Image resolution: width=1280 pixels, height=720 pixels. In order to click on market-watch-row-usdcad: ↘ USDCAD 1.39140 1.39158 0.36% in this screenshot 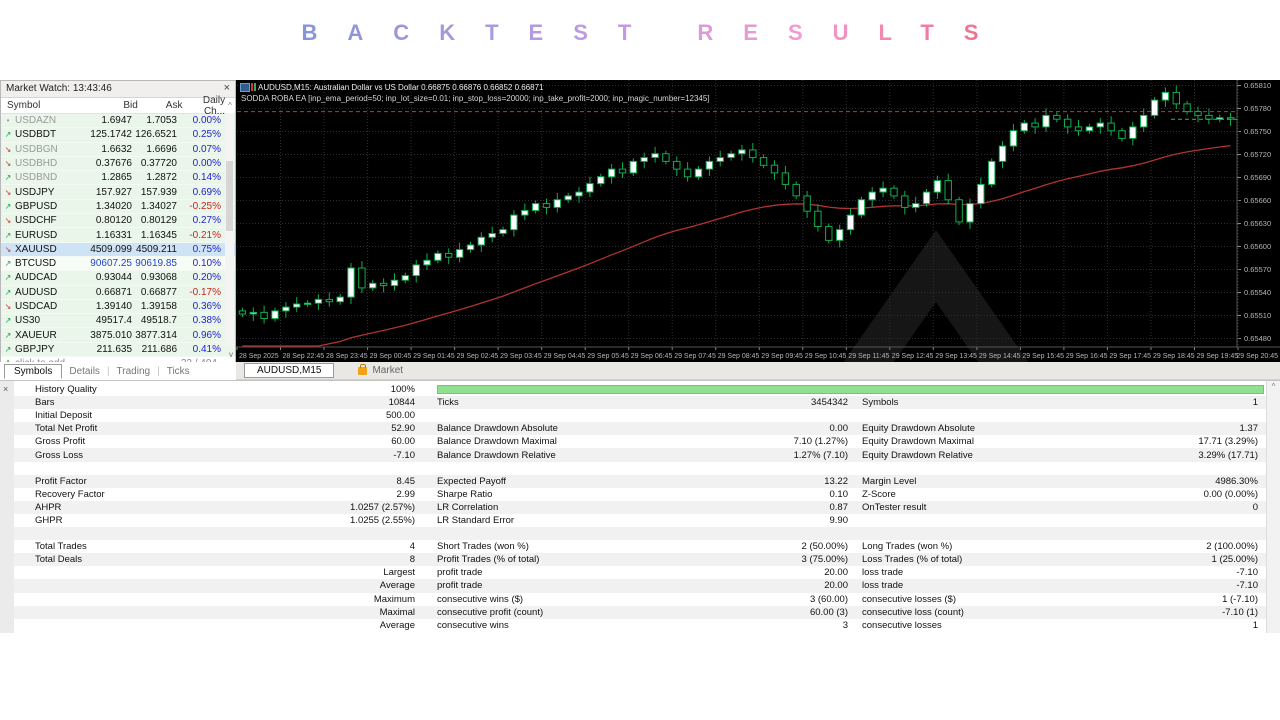, I will do `click(118, 307)`.